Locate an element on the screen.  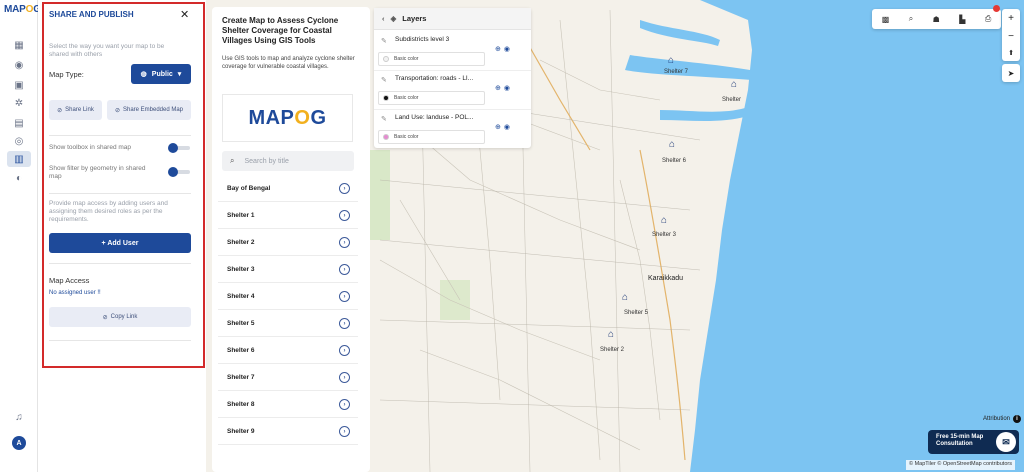
map-icon: ▦ is located at coordinates (19, 45).